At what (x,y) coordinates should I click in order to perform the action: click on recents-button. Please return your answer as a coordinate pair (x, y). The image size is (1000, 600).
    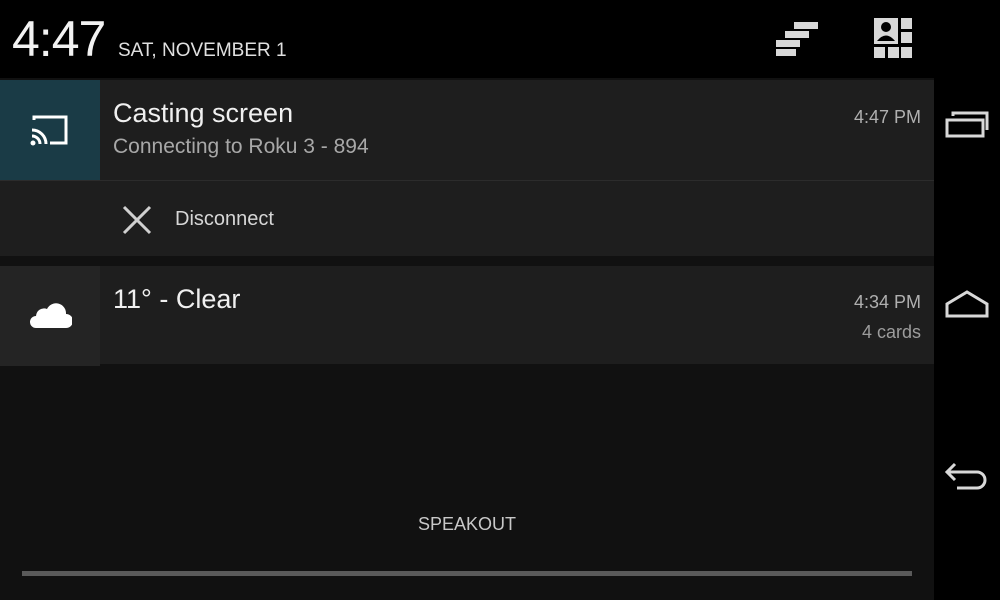
    Looking at the image, I should click on (967, 122).